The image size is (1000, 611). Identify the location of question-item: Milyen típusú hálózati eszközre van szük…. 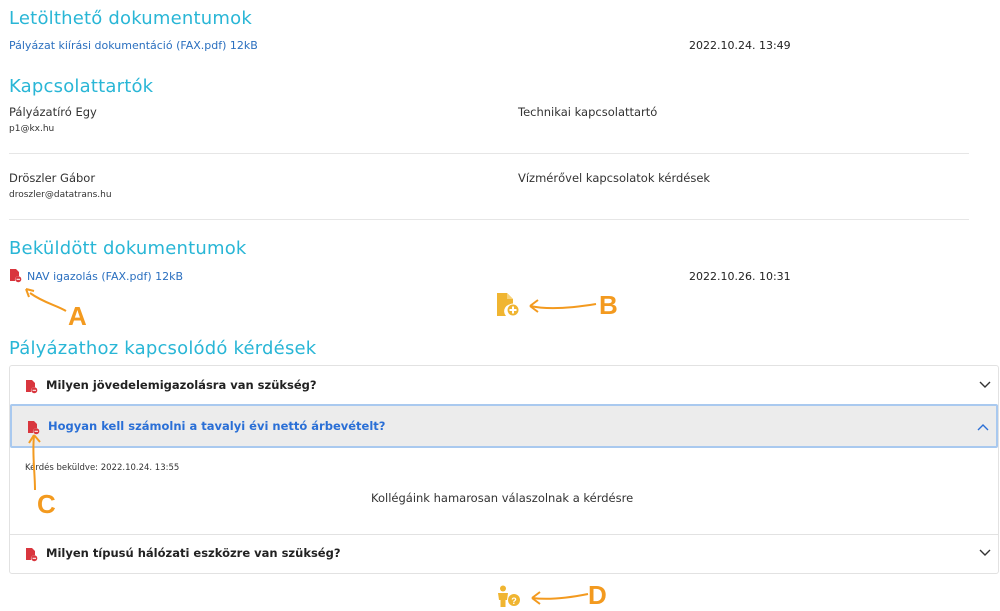
(504, 554).